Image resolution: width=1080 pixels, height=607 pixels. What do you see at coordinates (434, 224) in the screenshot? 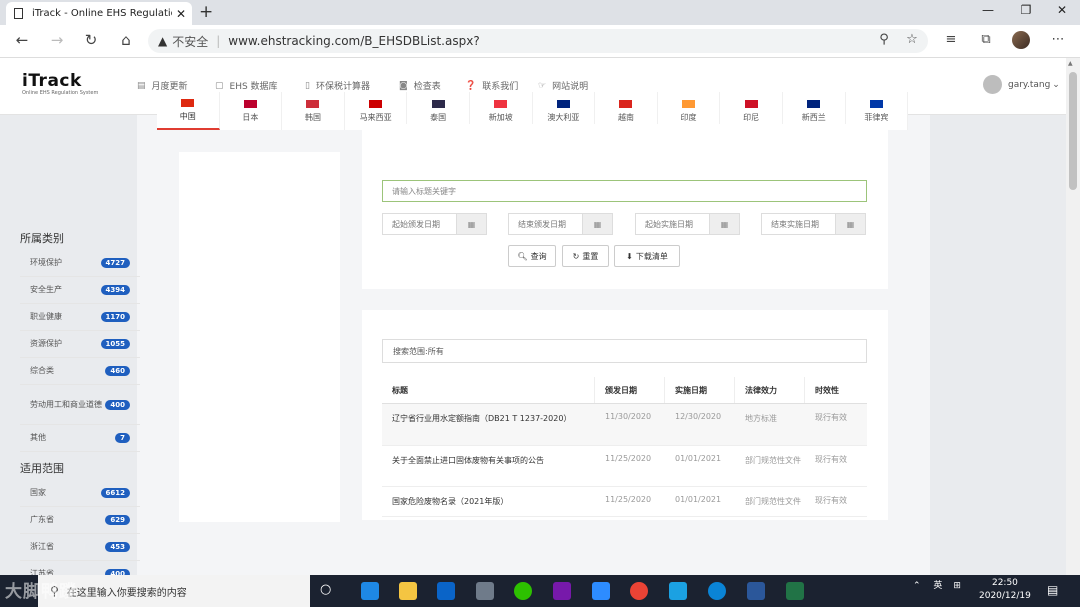
I see `issue-start-date: 起始颁发日期 ▦` at bounding box center [434, 224].